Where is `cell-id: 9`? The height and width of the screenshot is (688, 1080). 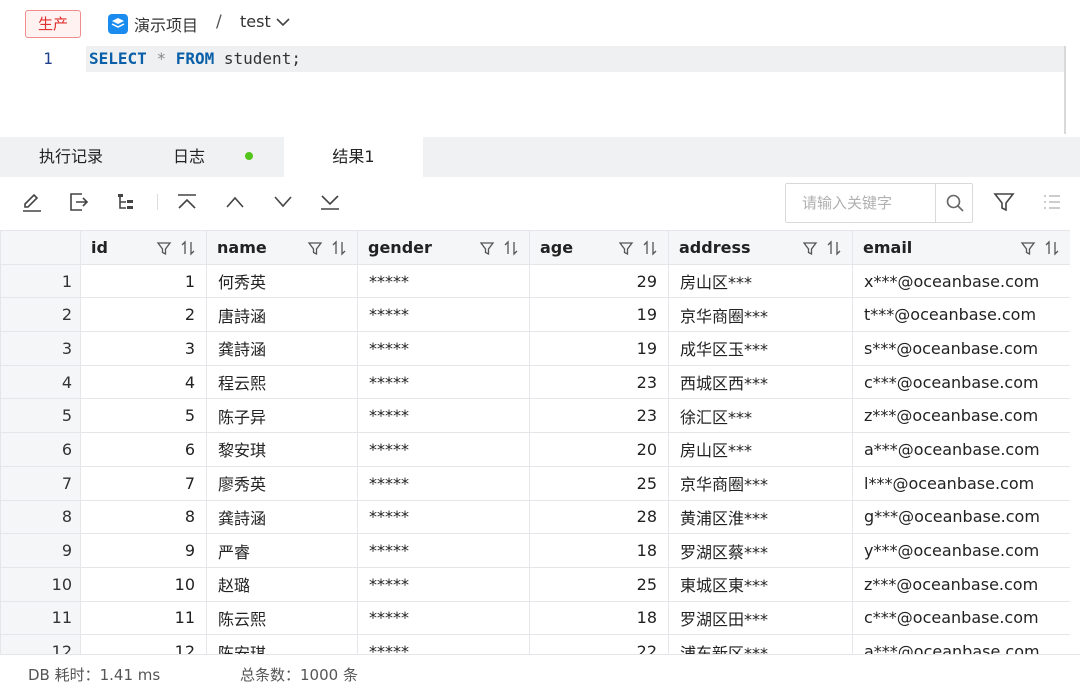 cell-id: 9 is located at coordinates (143, 550).